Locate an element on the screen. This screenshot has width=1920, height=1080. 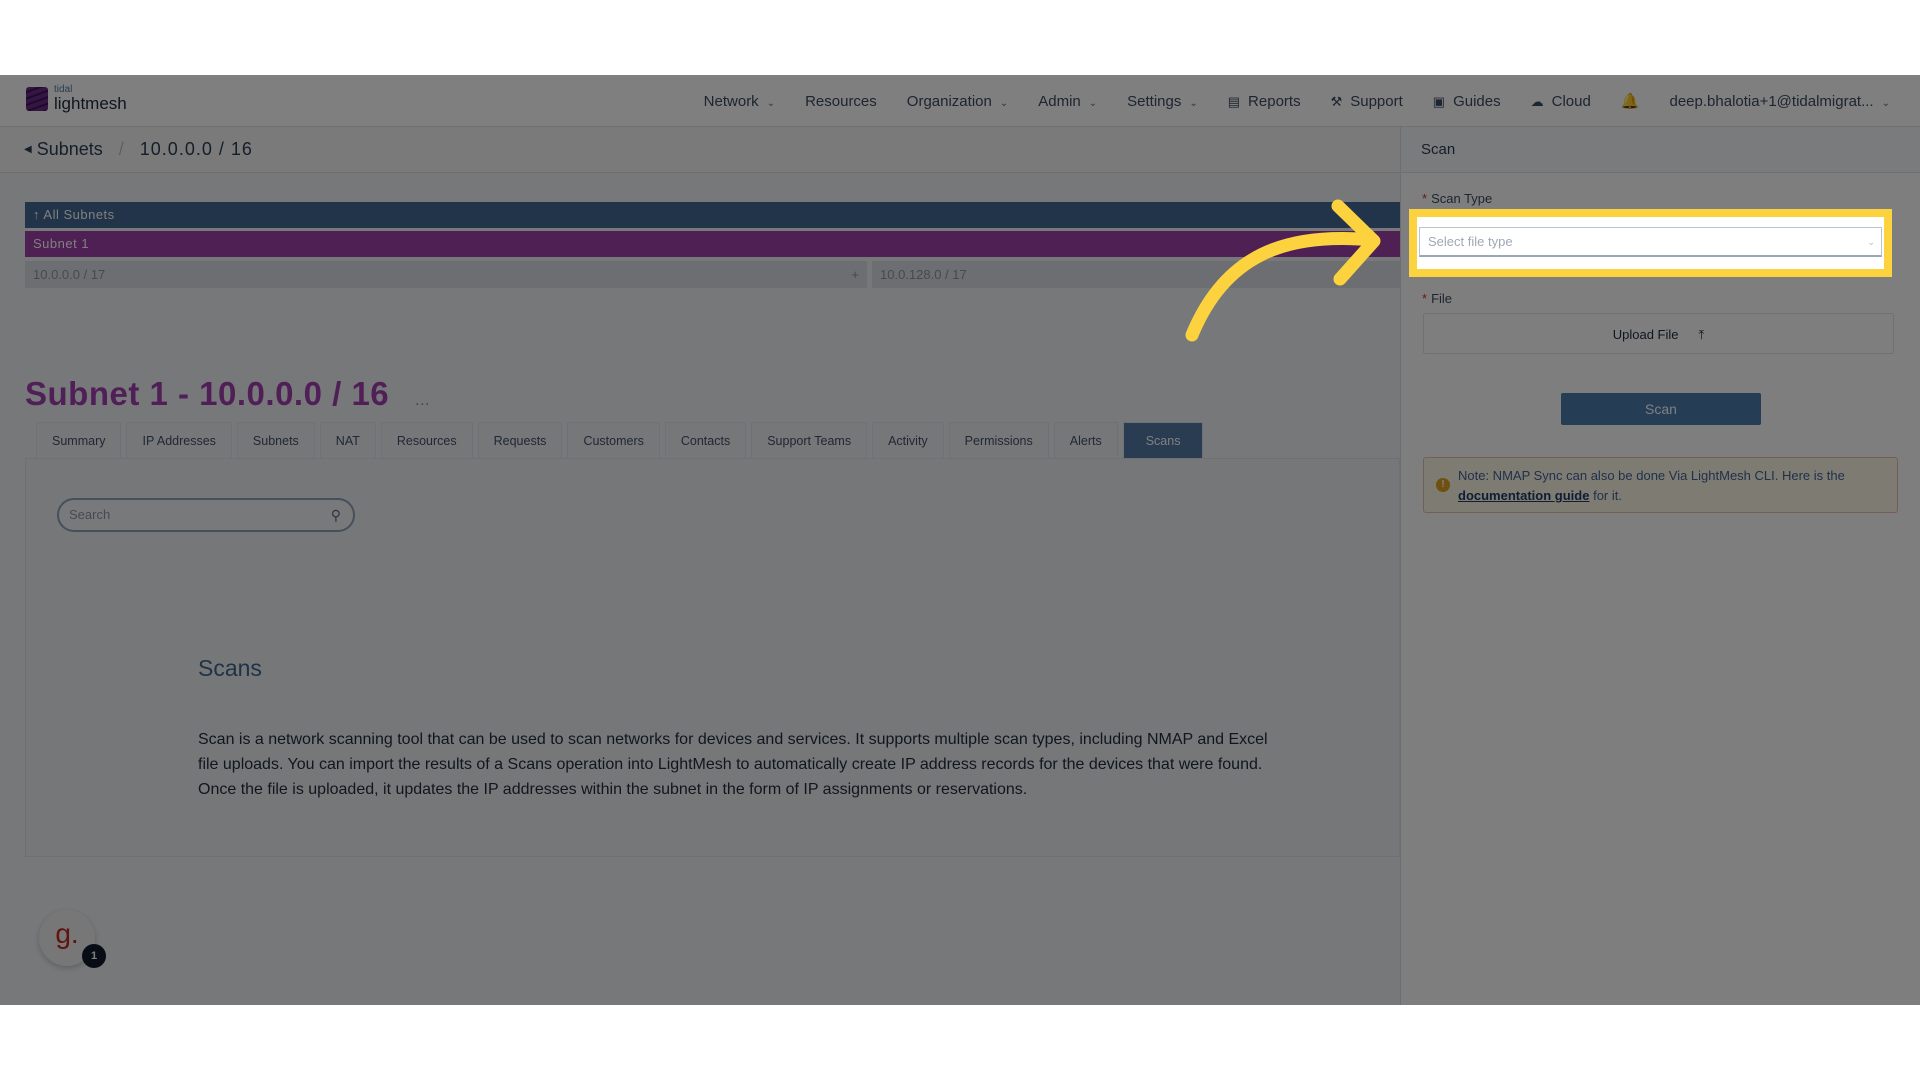
nav-admin: Admin ⌄ is located at coordinates (1067, 101).